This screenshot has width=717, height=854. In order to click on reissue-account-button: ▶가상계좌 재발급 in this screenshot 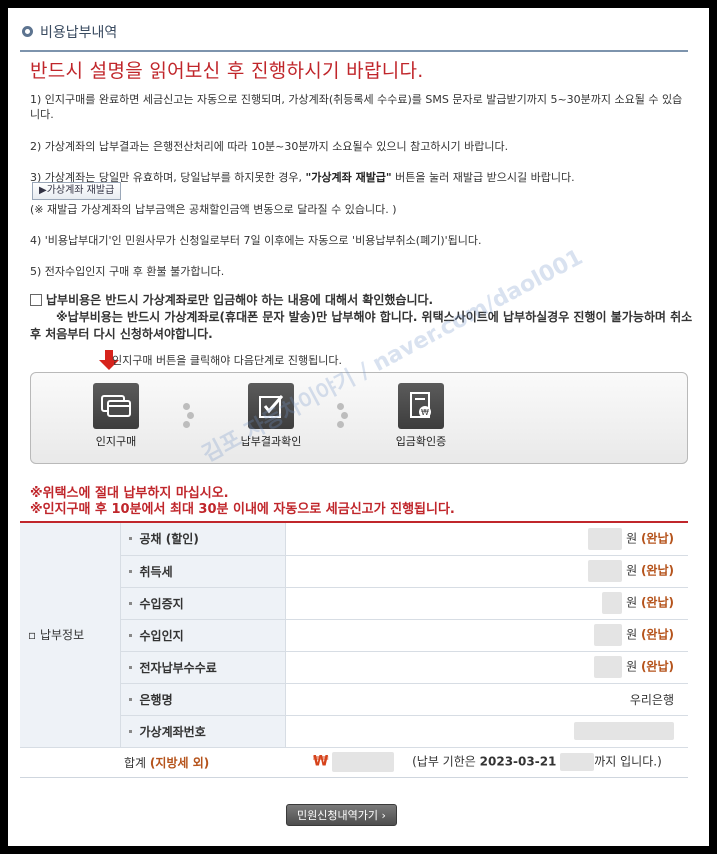, I will do `click(77, 191)`.